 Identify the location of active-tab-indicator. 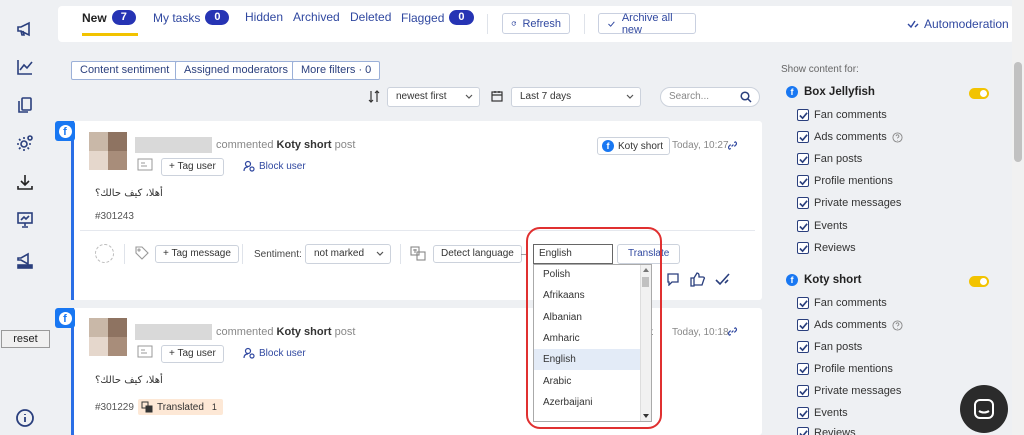
(110, 34).